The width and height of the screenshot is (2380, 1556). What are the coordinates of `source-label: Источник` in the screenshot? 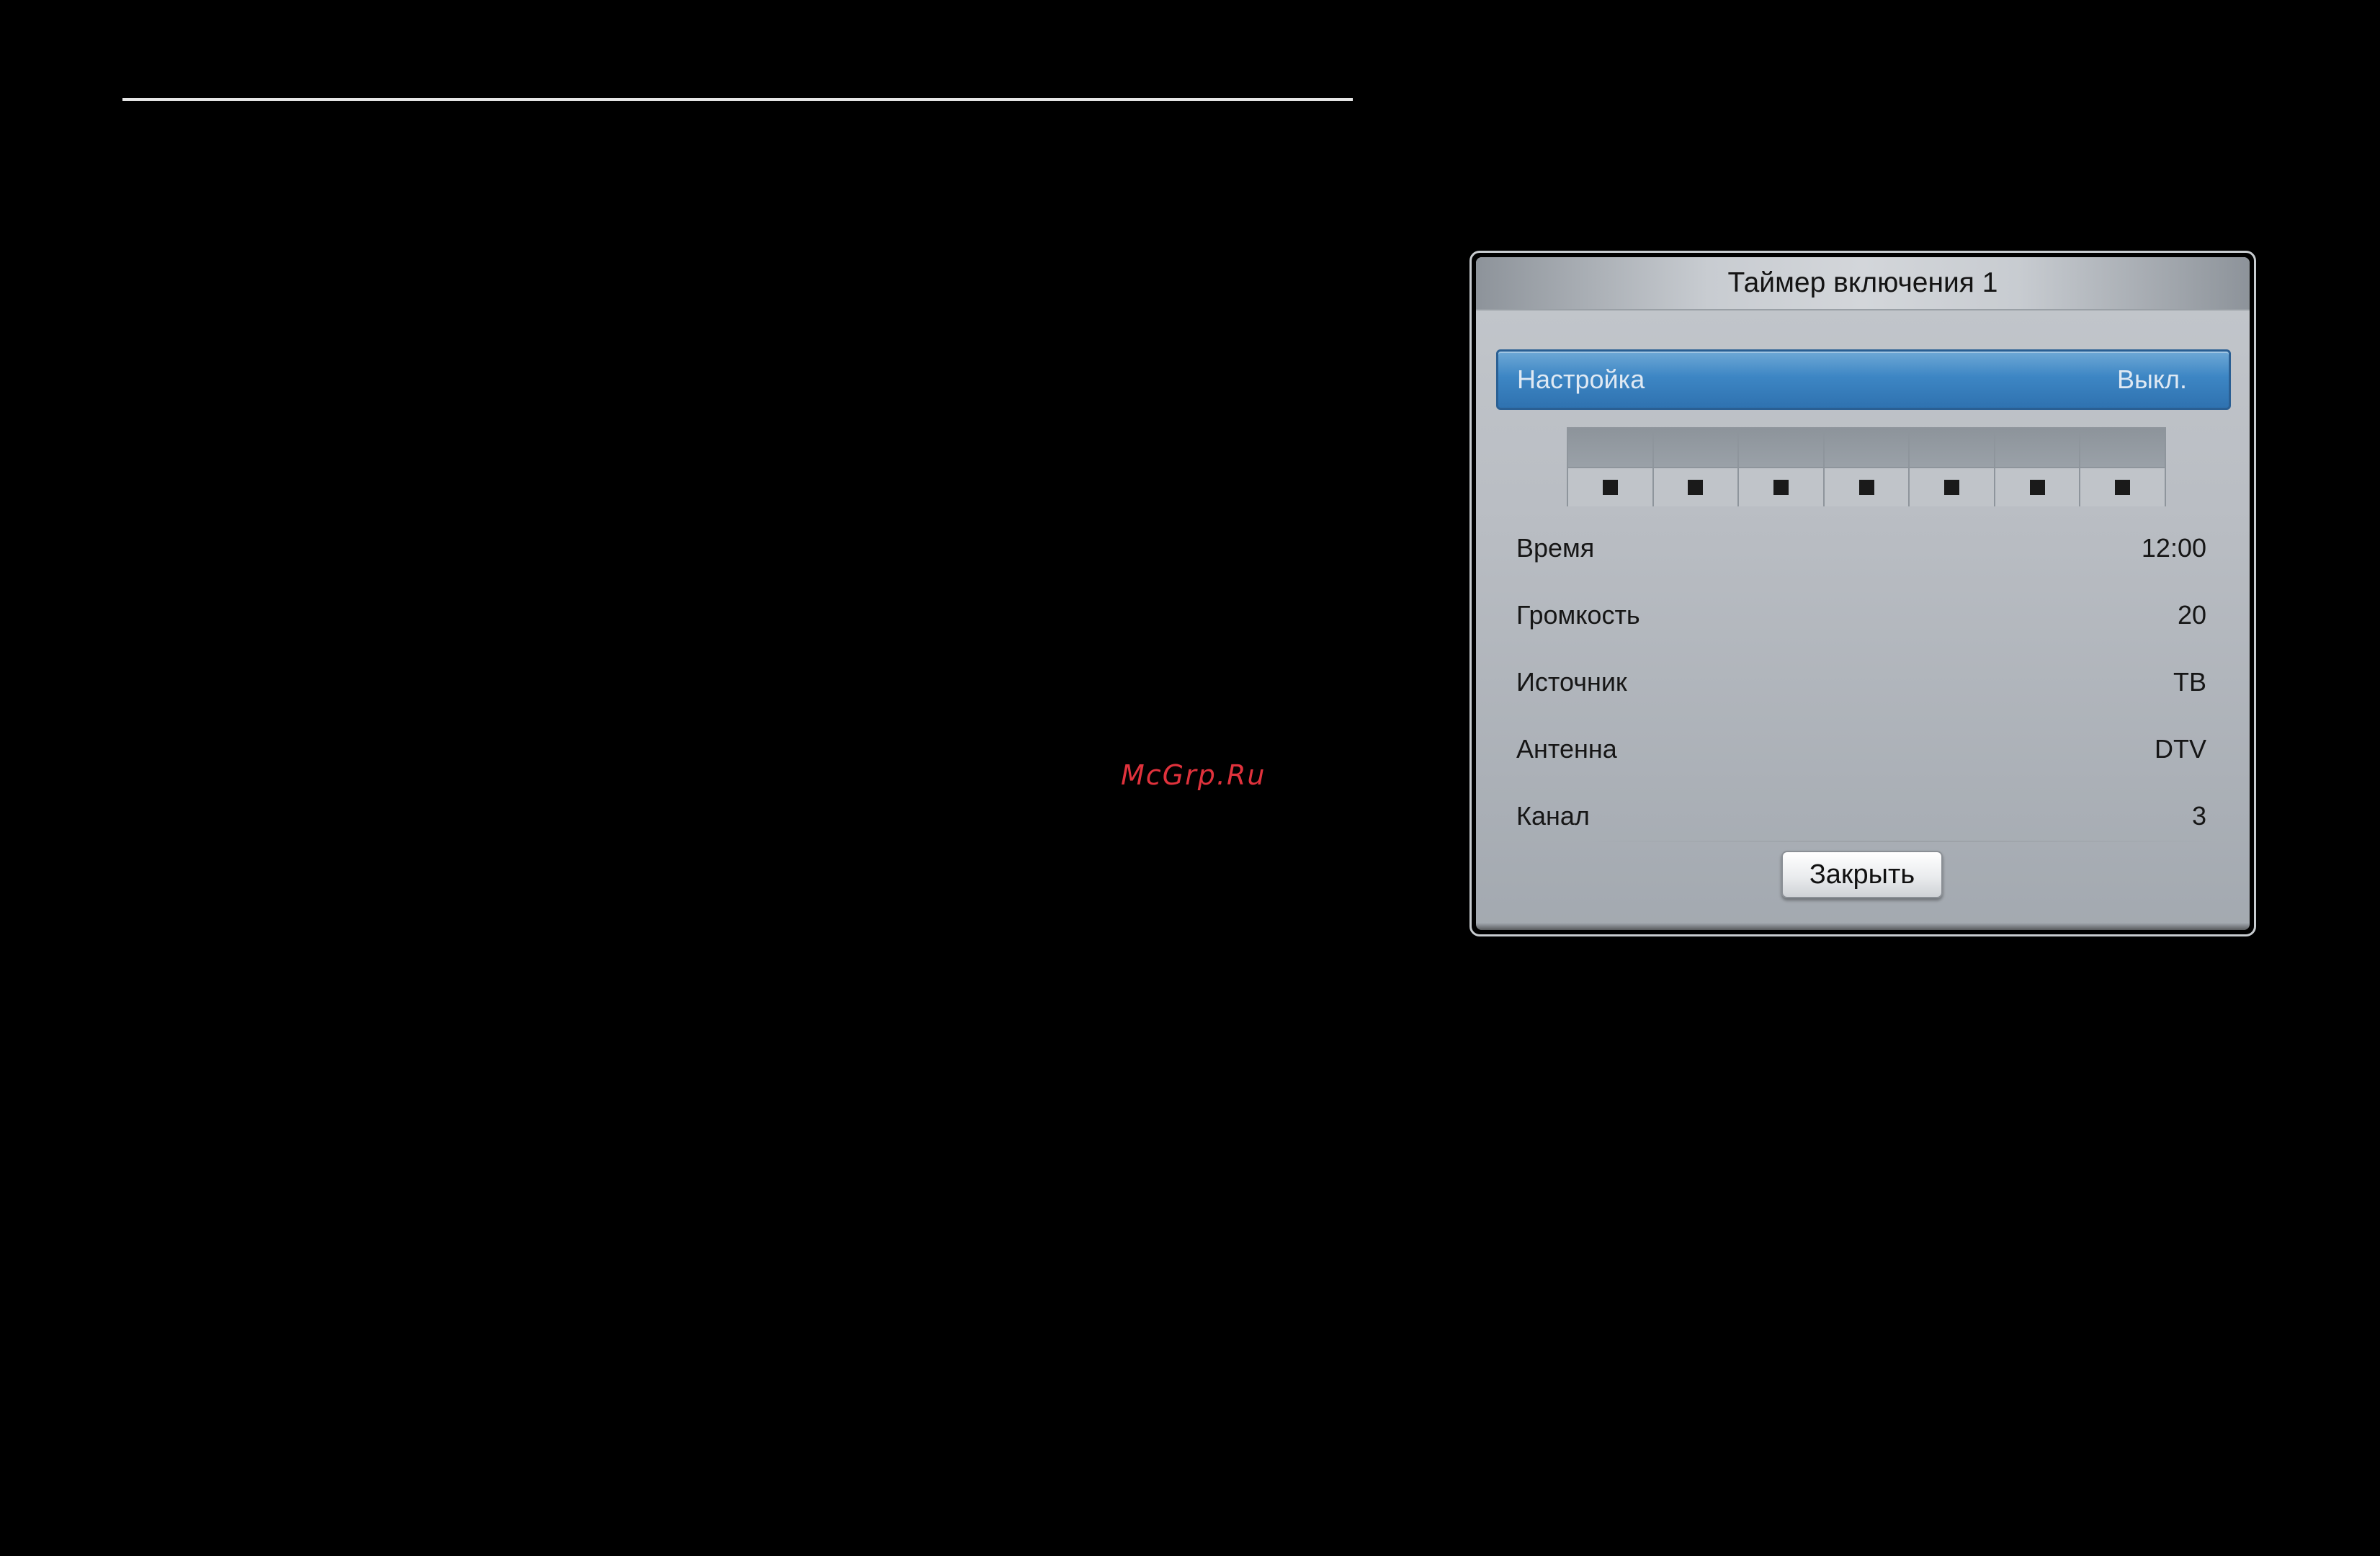 It's located at (1571, 682).